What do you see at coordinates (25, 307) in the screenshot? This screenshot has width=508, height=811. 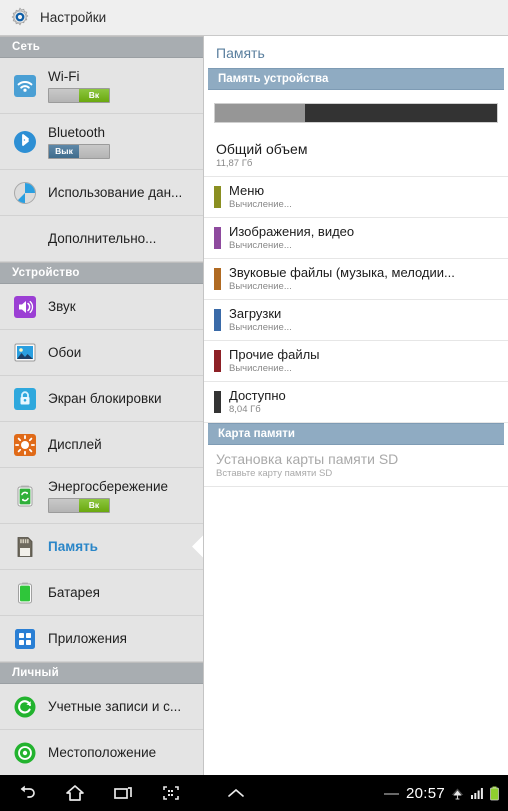 I see `sound-icon` at bounding box center [25, 307].